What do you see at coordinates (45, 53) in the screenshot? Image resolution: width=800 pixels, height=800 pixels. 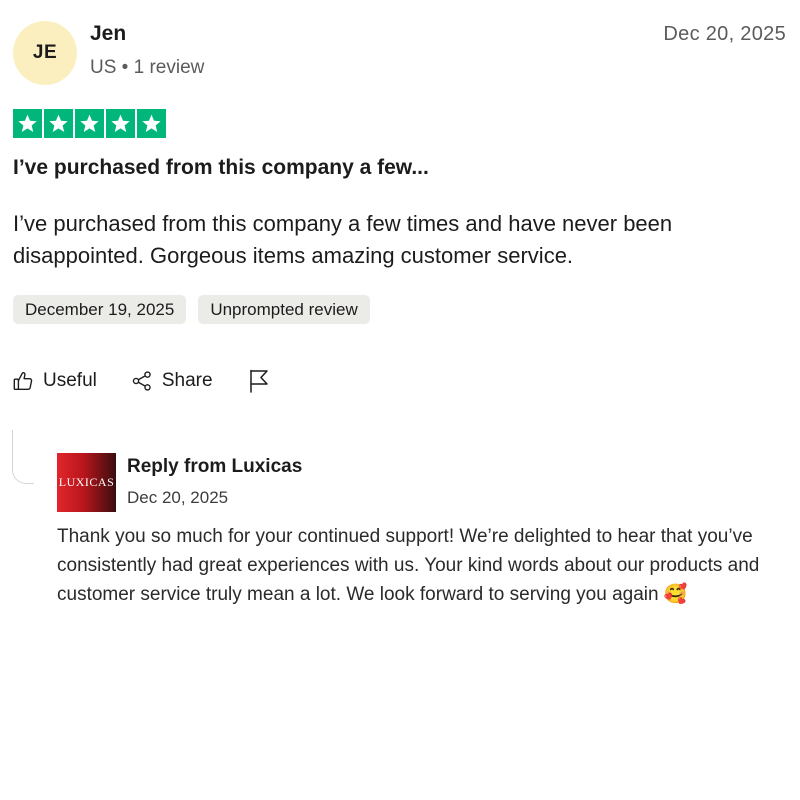 I see `reviewer-avatar: JE` at bounding box center [45, 53].